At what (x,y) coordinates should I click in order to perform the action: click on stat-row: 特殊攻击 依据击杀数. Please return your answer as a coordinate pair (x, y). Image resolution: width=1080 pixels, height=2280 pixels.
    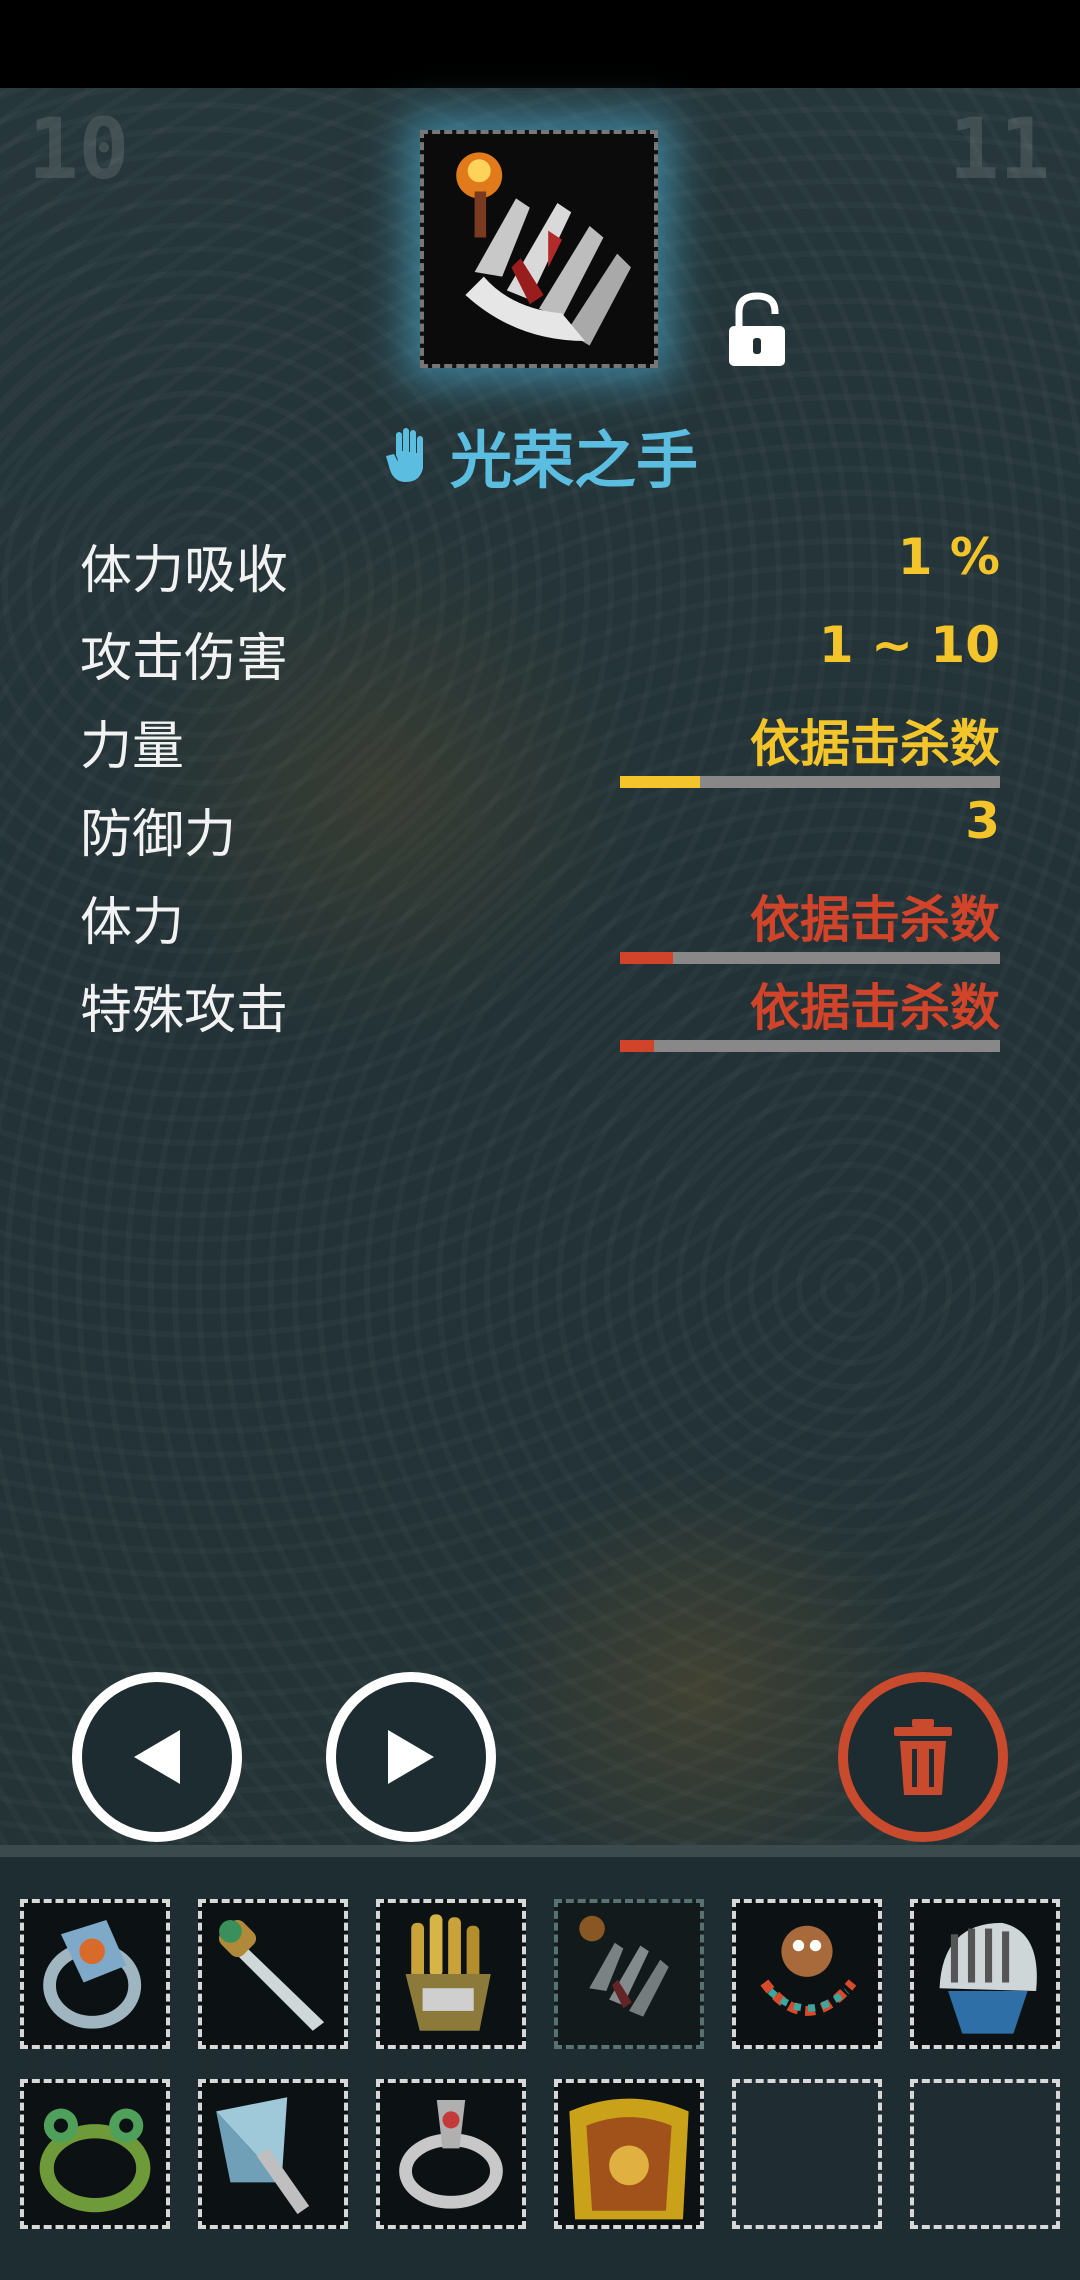
    Looking at the image, I should click on (540, 1006).